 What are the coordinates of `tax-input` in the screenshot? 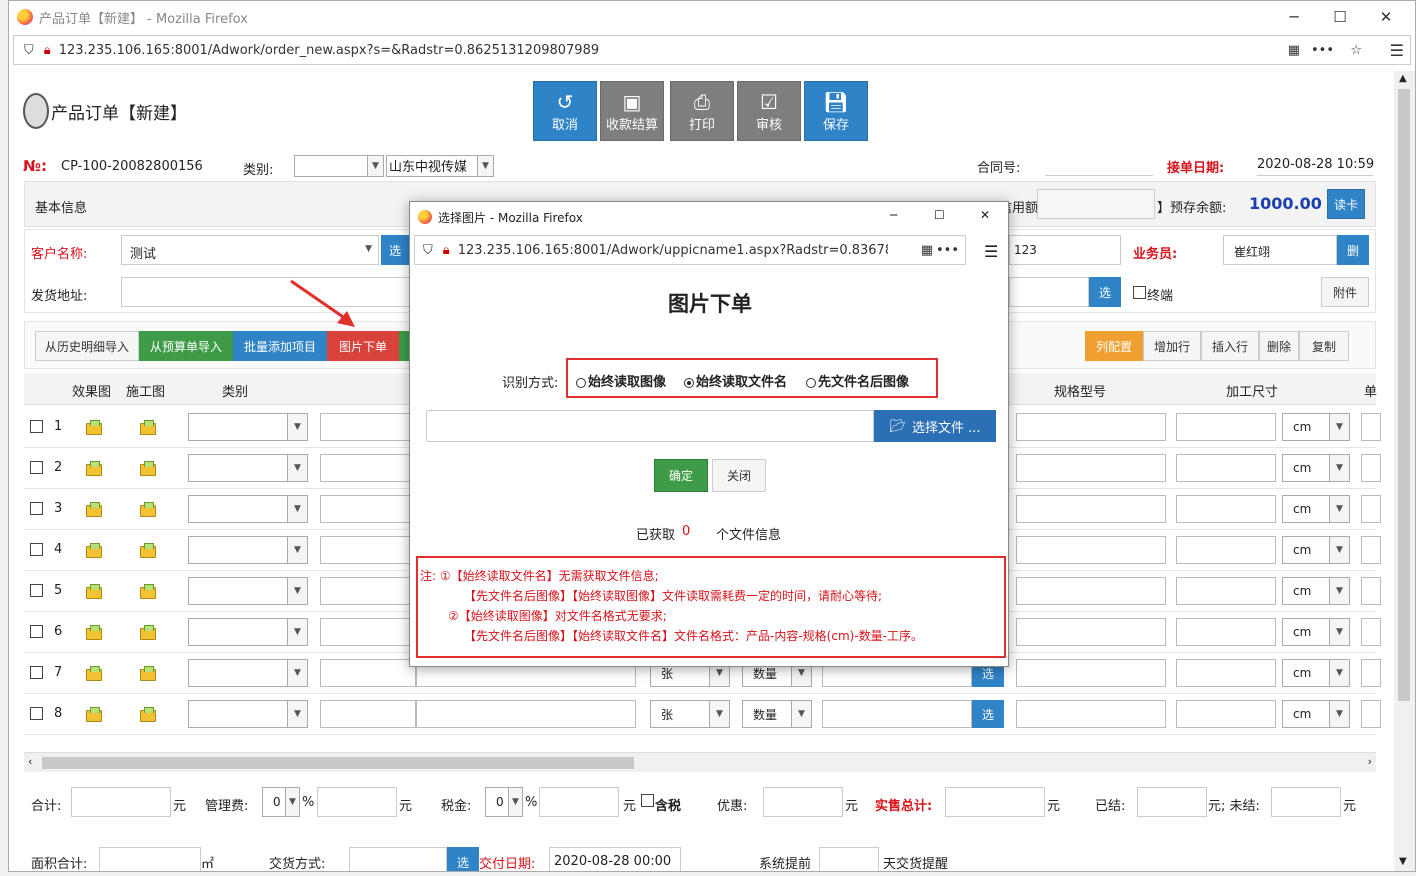 It's located at (579, 802).